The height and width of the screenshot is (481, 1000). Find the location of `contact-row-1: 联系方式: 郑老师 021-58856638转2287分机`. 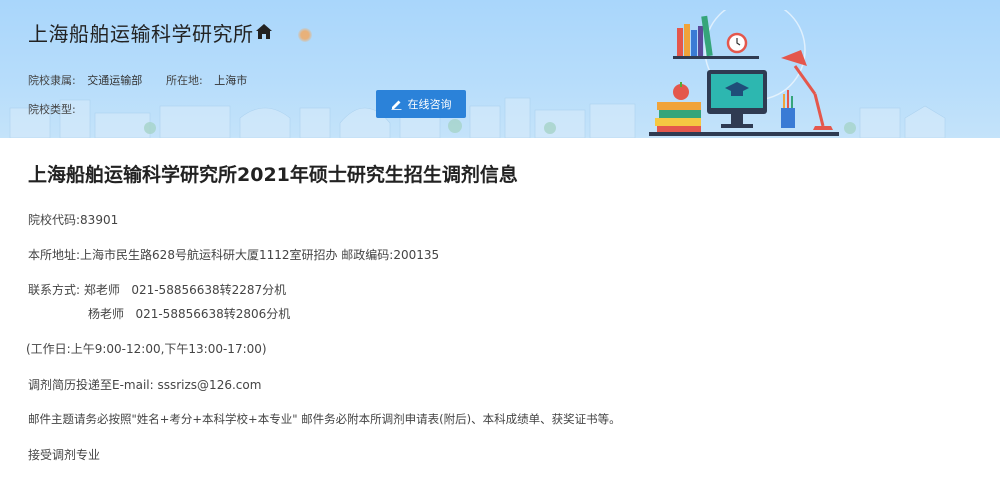

contact-row-1: 联系方式: 郑老师 021-58856638转2287分机 is located at coordinates (157, 289).